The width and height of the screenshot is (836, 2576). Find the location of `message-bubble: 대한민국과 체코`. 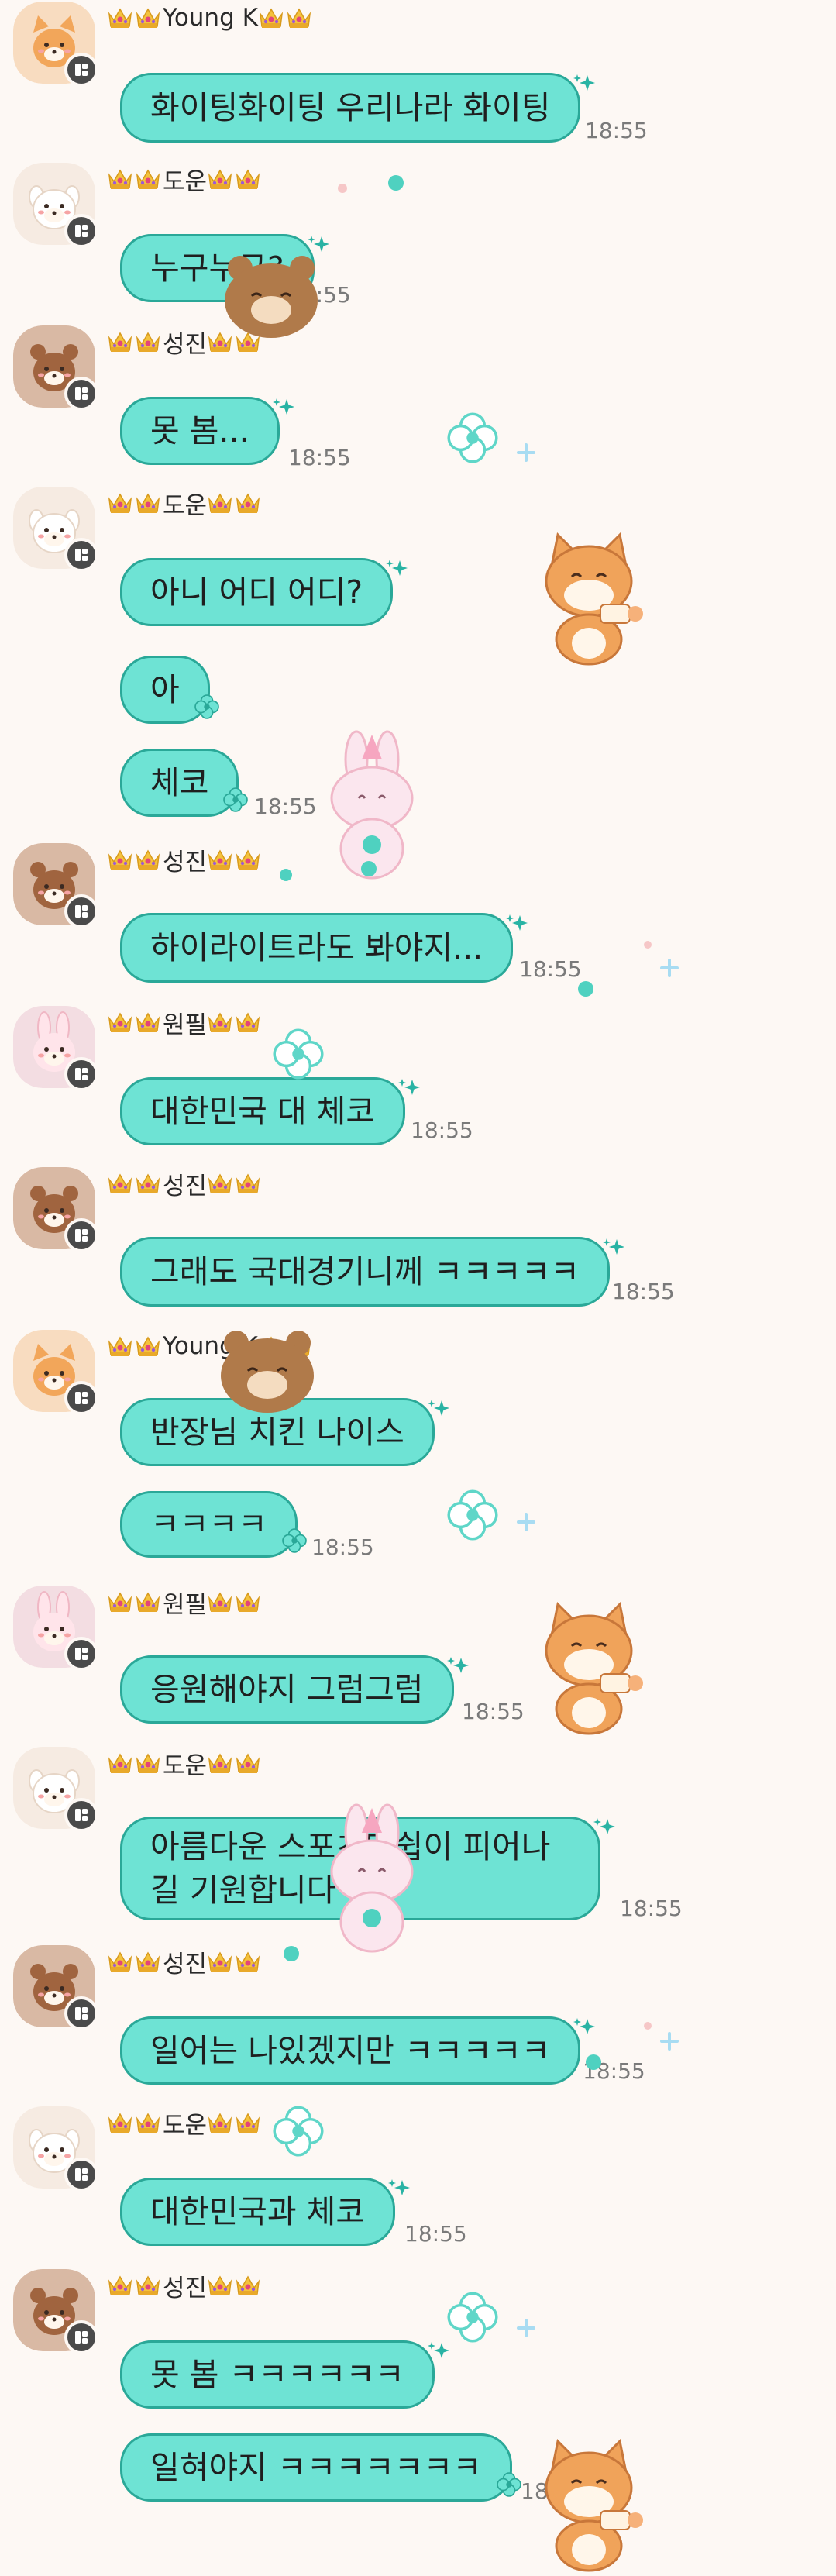

message-bubble: 대한민국과 체코 is located at coordinates (265, 2212).